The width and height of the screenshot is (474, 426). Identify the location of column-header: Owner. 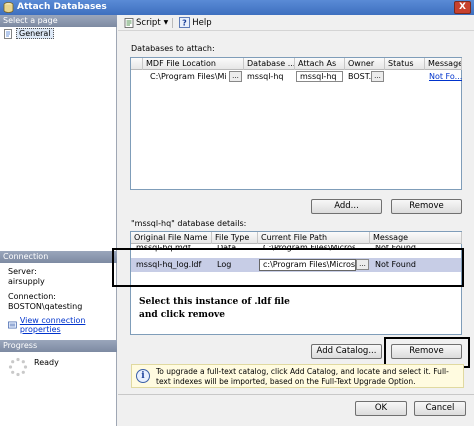
(365, 64).